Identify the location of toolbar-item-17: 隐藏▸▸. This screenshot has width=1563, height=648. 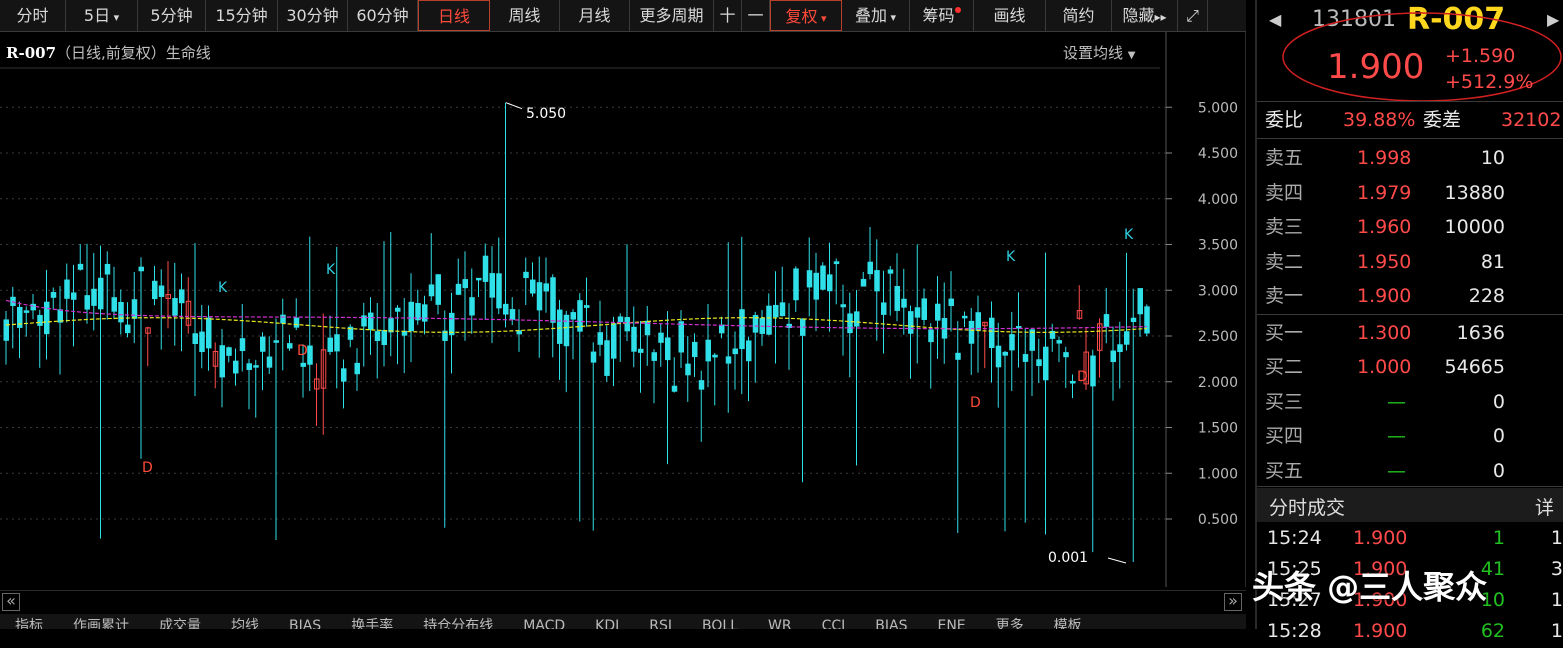
(1145, 15).